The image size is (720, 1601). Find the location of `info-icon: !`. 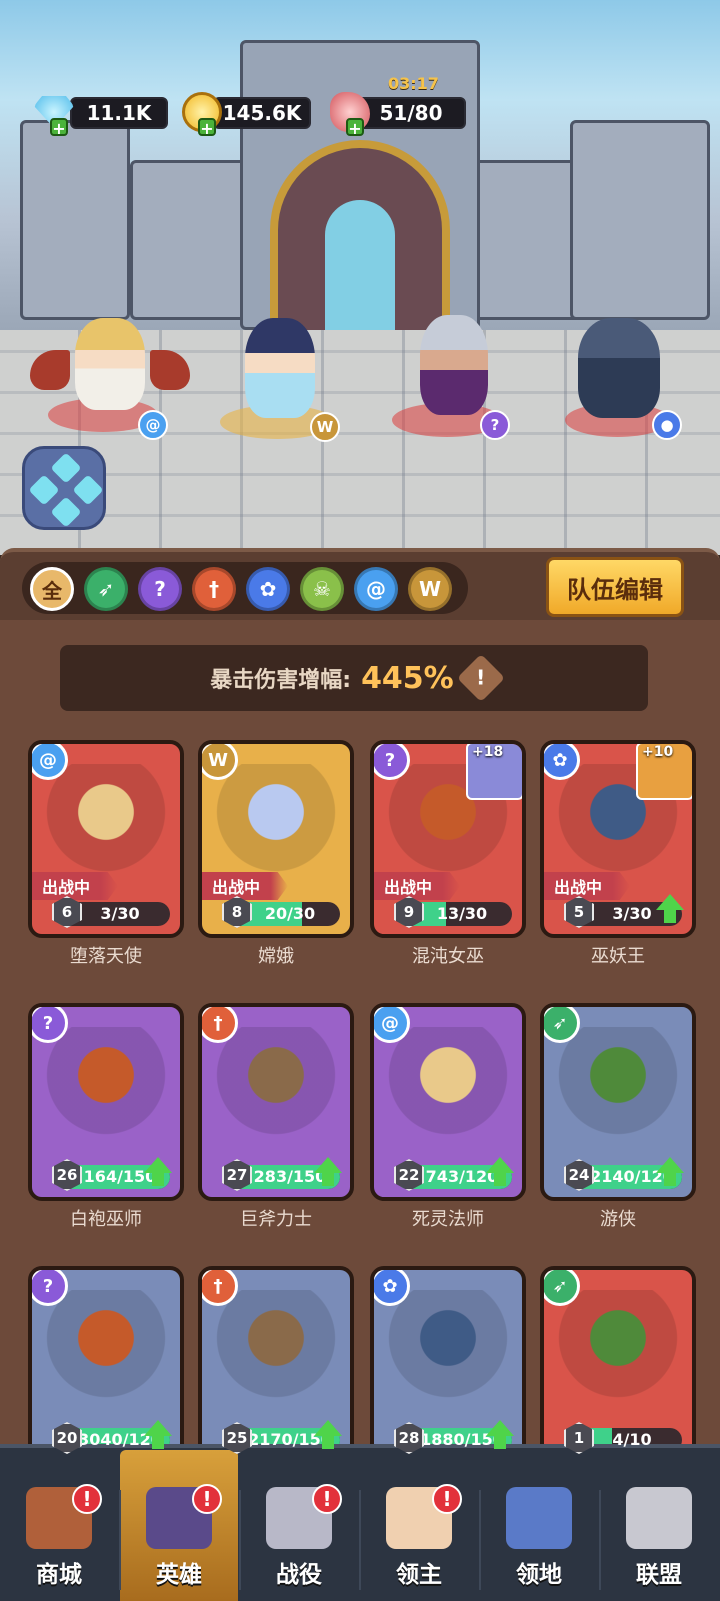

info-icon: ! is located at coordinates (480, 678).